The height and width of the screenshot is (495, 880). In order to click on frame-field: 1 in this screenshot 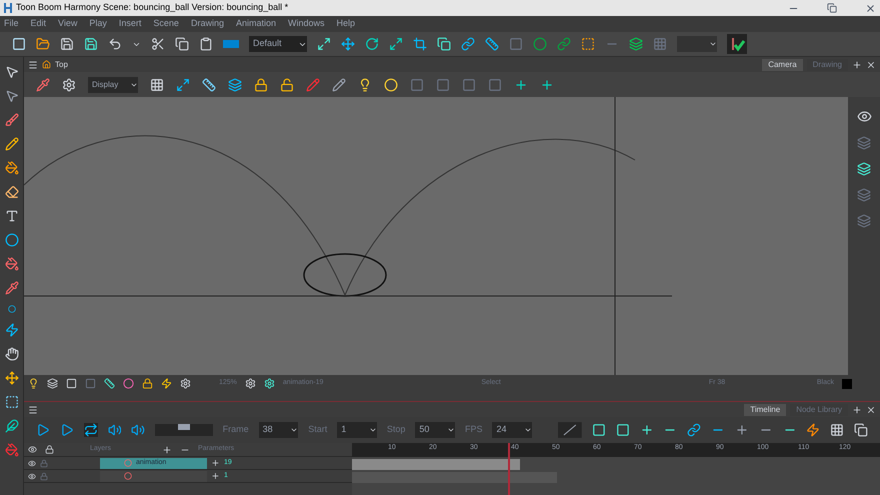, I will do `click(357, 430)`.